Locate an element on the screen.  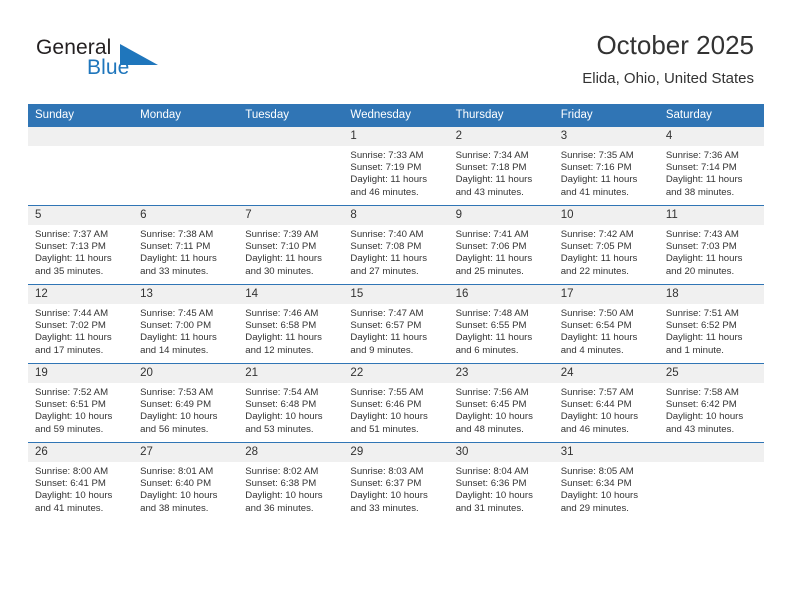
daylight-text: Daylight: 11 hours and 30 minutes. is located at coordinates (283, 265).